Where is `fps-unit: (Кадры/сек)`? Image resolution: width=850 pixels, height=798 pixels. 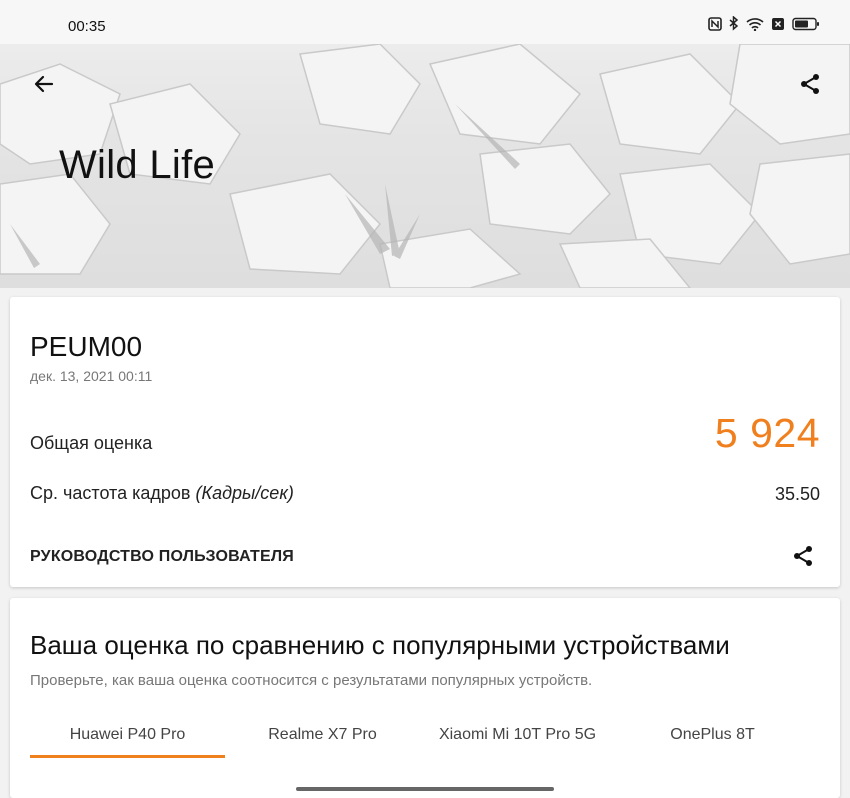 fps-unit: (Кадры/сек) is located at coordinates (244, 493).